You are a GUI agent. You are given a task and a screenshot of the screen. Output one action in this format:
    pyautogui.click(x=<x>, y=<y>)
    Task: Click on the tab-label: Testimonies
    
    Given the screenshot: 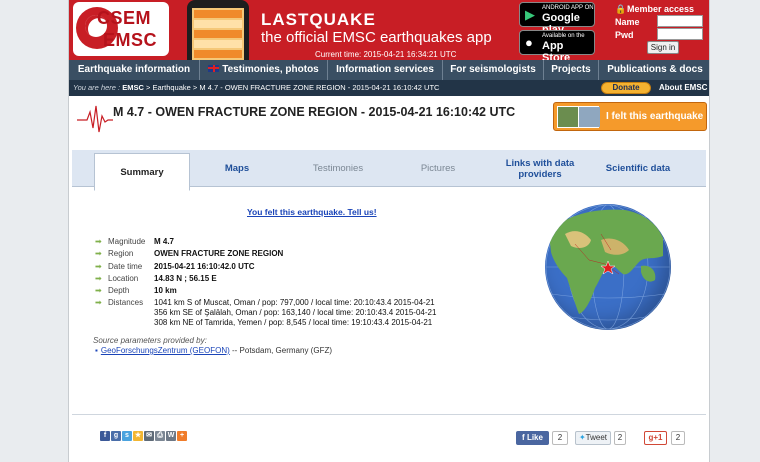 What is the action you would take?
    pyautogui.click(x=338, y=168)
    